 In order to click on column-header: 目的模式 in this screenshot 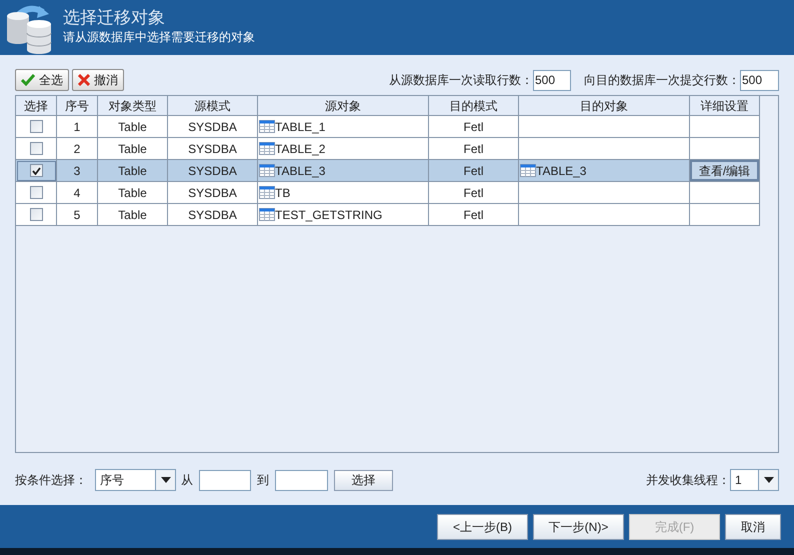, I will do `click(474, 106)`.